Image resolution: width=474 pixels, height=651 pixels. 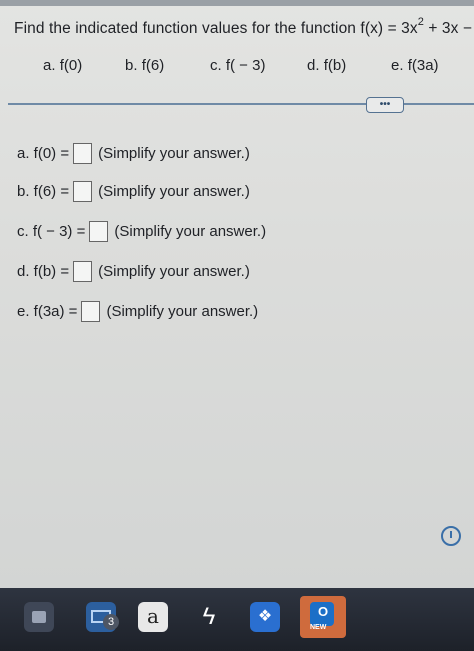 I want to click on answer-c-input, so click(x=99, y=231).